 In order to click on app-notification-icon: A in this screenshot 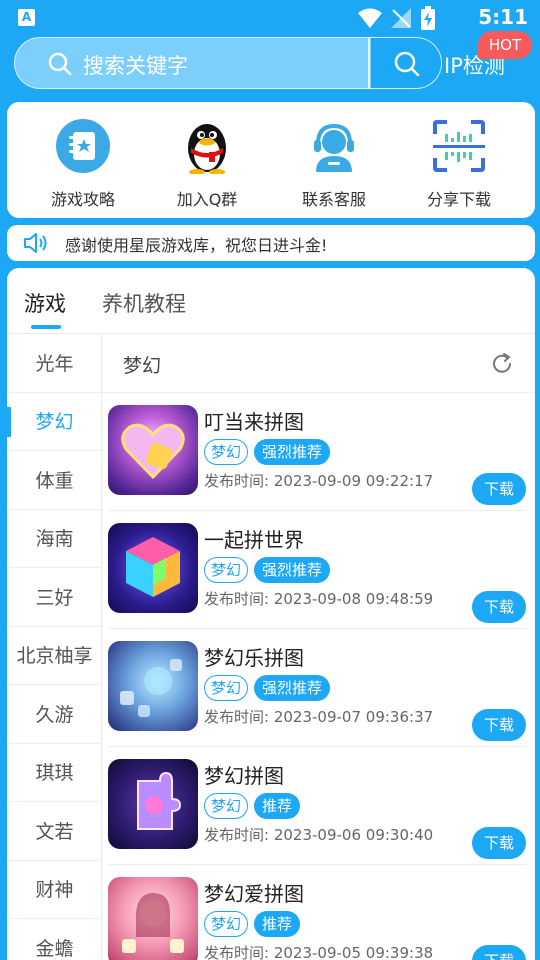, I will do `click(26, 17)`.